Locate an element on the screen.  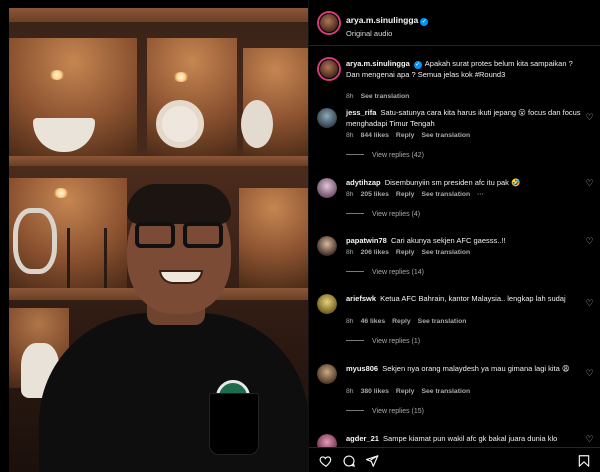
post-header: arya.m.sinulingga ✓ Original audio is located at coordinates (454, 23).